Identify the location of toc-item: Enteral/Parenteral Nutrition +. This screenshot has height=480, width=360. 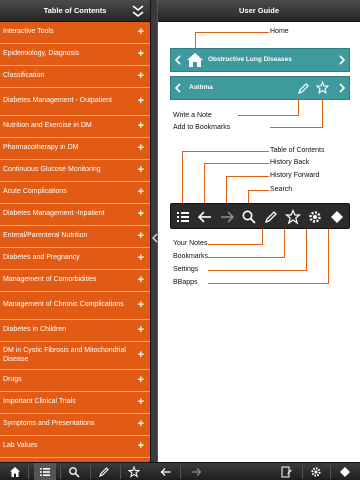
(75, 237).